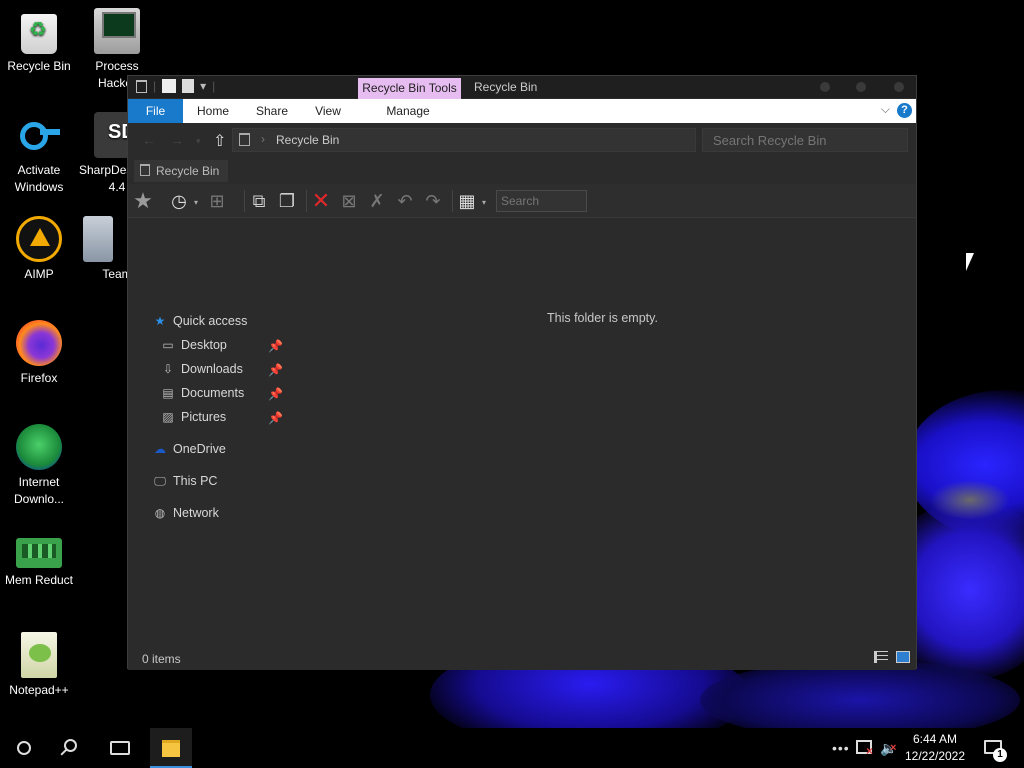 The image size is (1024, 768). Describe the element at coordinates (864, 749) in the screenshot. I see `network-disconnected-icon` at that location.